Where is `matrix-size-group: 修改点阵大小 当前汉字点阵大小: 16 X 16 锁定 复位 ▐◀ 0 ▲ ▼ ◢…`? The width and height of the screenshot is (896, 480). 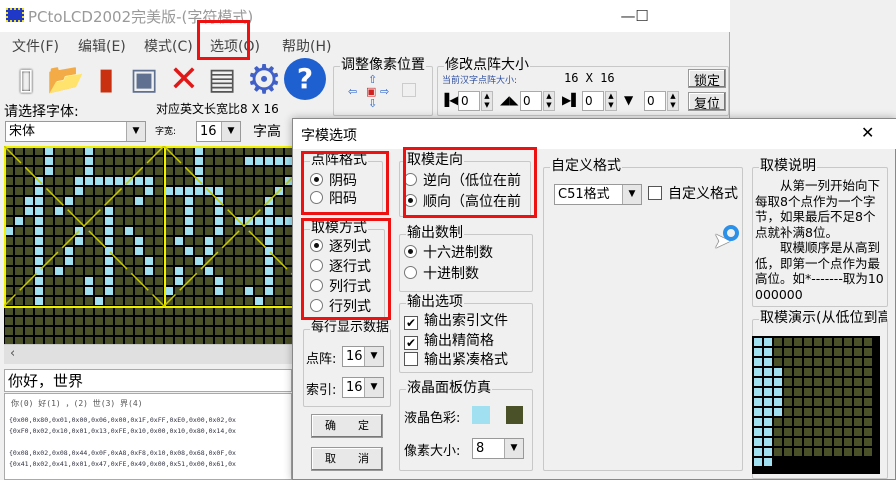
matrix-size-group: 修改点阵大小 当前汉字点阵大小: 16 X 16 锁定 复位 ▐◀ 0 ▲ ▼ ◢… is located at coordinates (583, 86).